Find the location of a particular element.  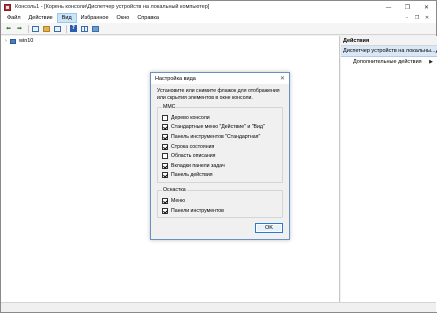

mdi-controls: – ❐ ✕ is located at coordinates (417, 18).